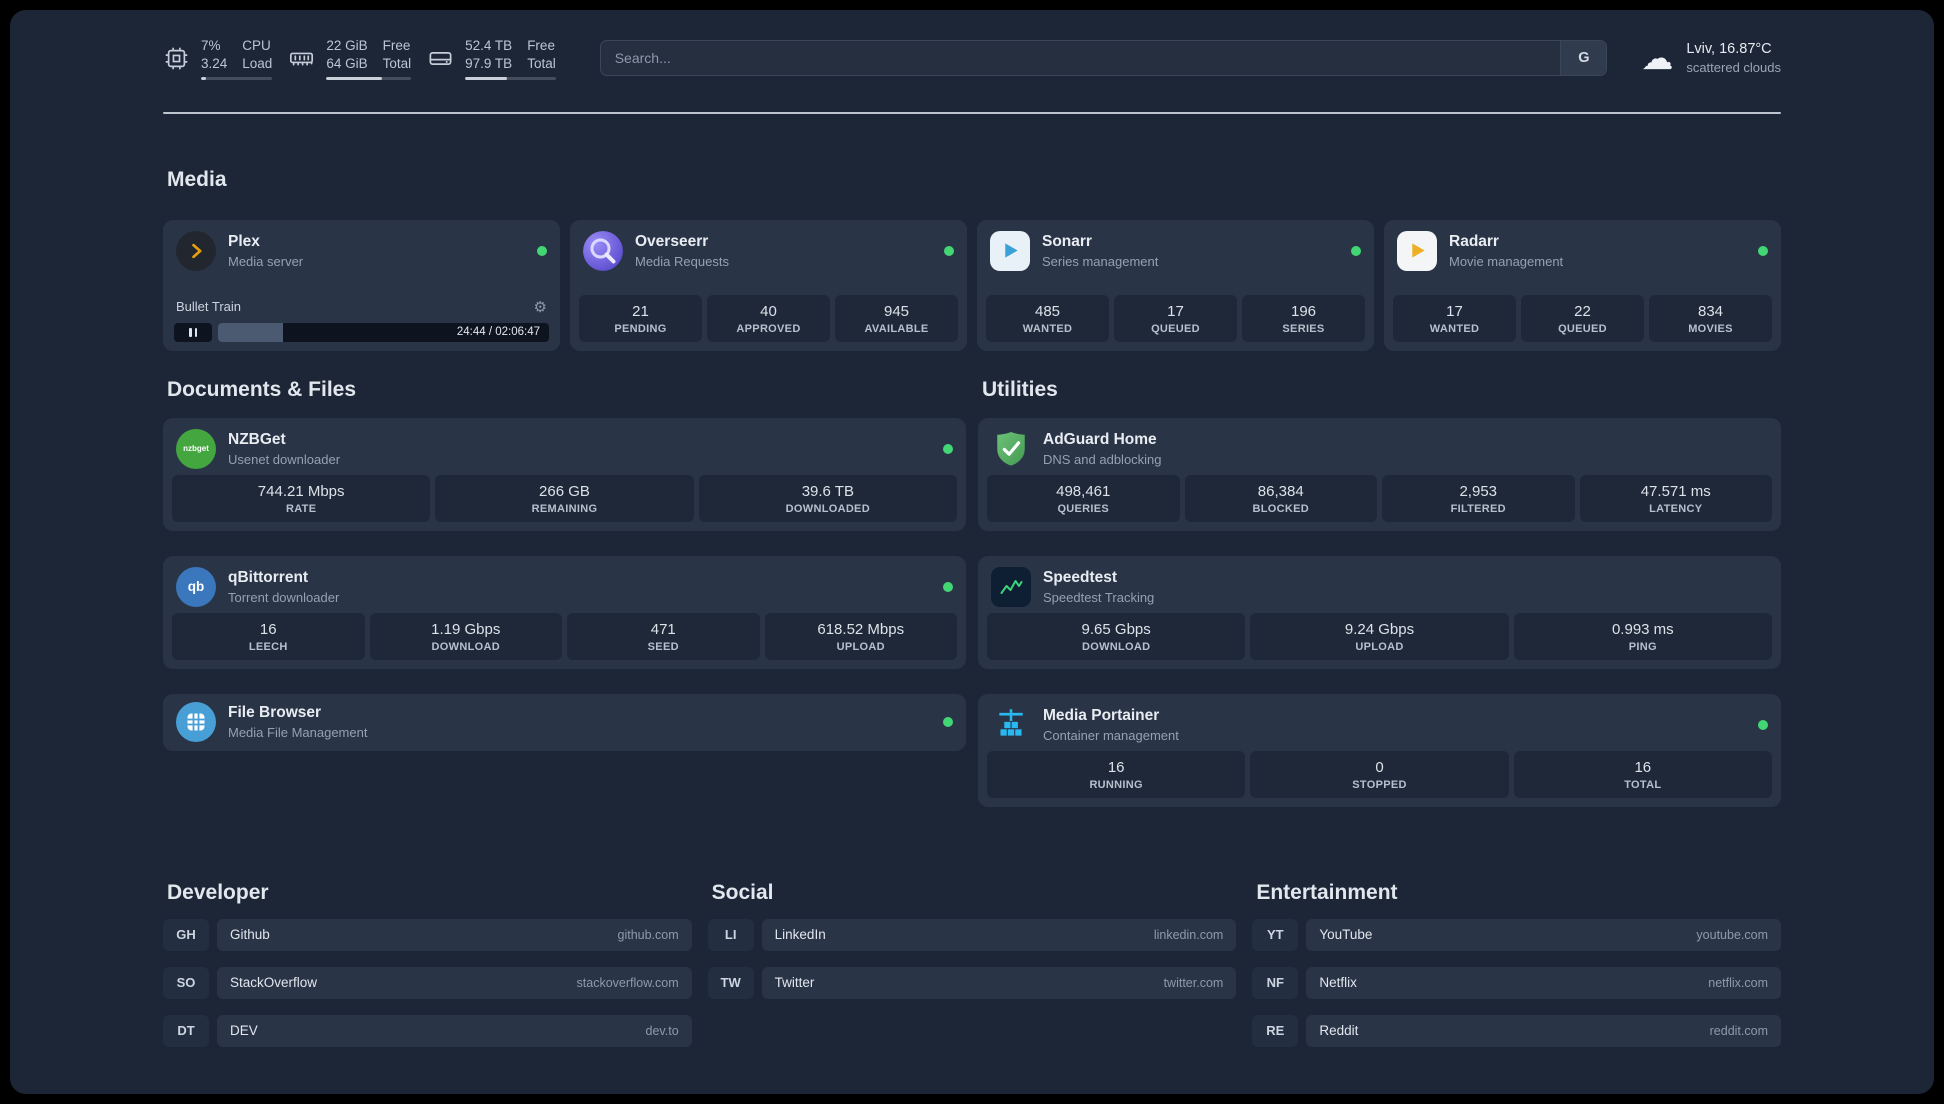 Image resolution: width=1944 pixels, height=1104 pixels. What do you see at coordinates (564, 491) in the screenshot?
I see `stat-value: 266 GB` at bounding box center [564, 491].